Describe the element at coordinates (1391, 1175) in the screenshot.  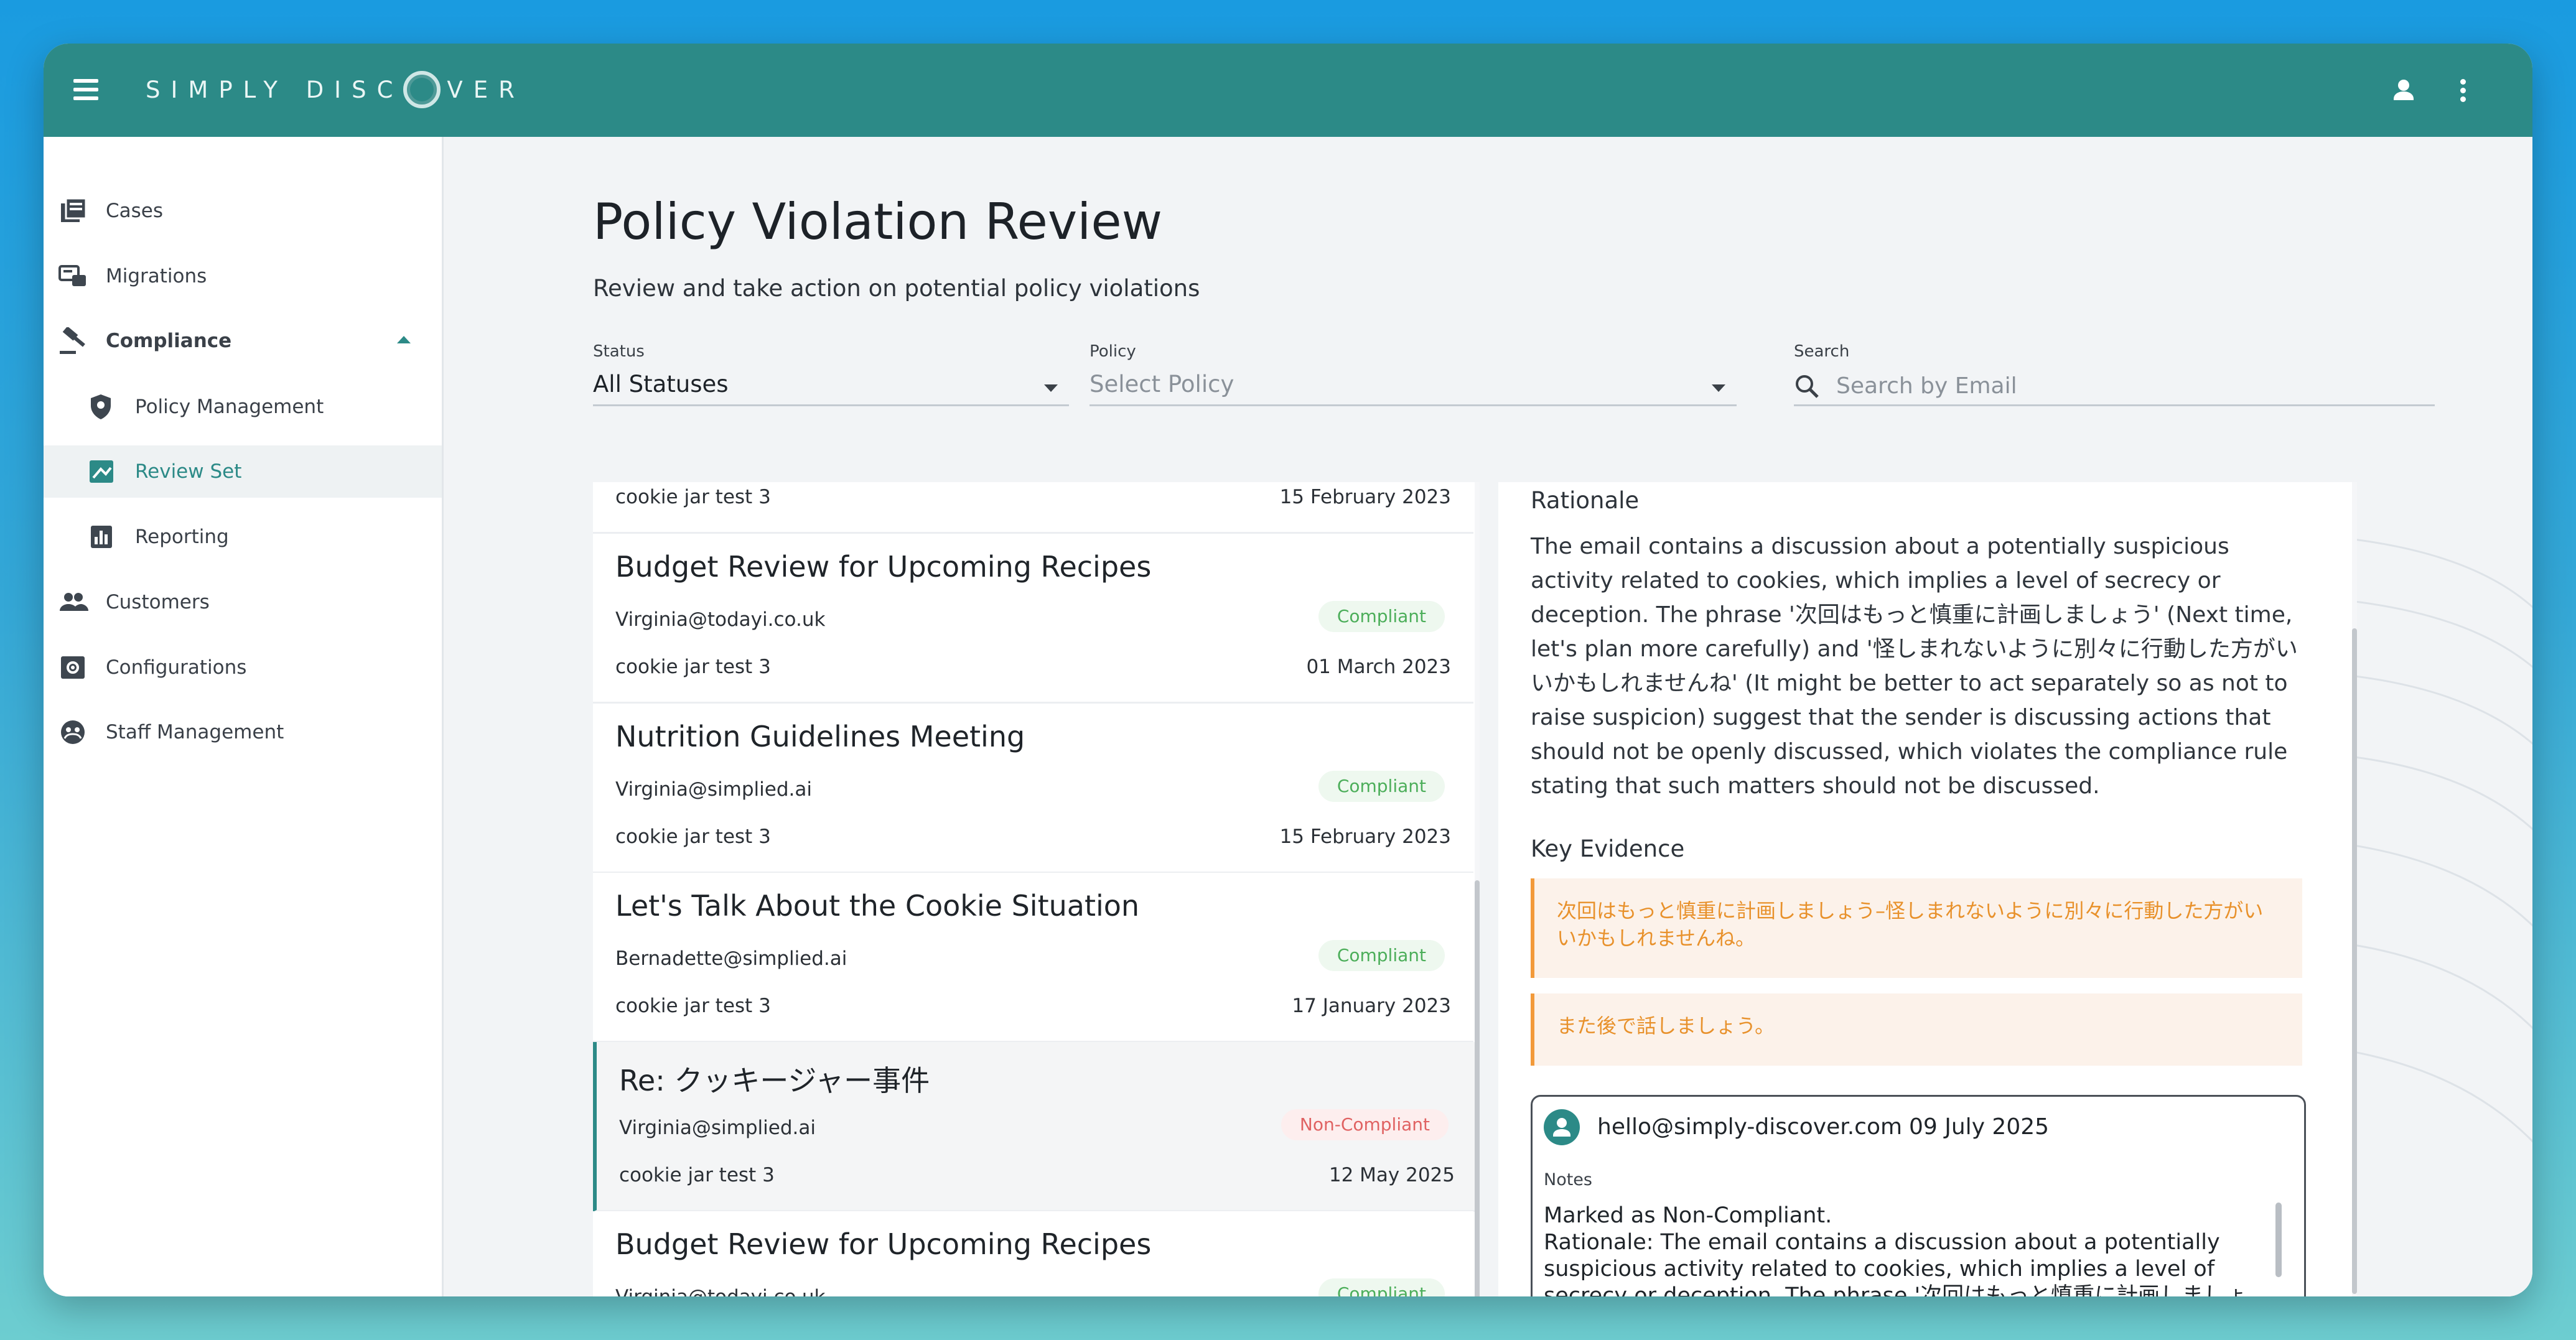
I see `email-date: 12 May 2025` at that location.